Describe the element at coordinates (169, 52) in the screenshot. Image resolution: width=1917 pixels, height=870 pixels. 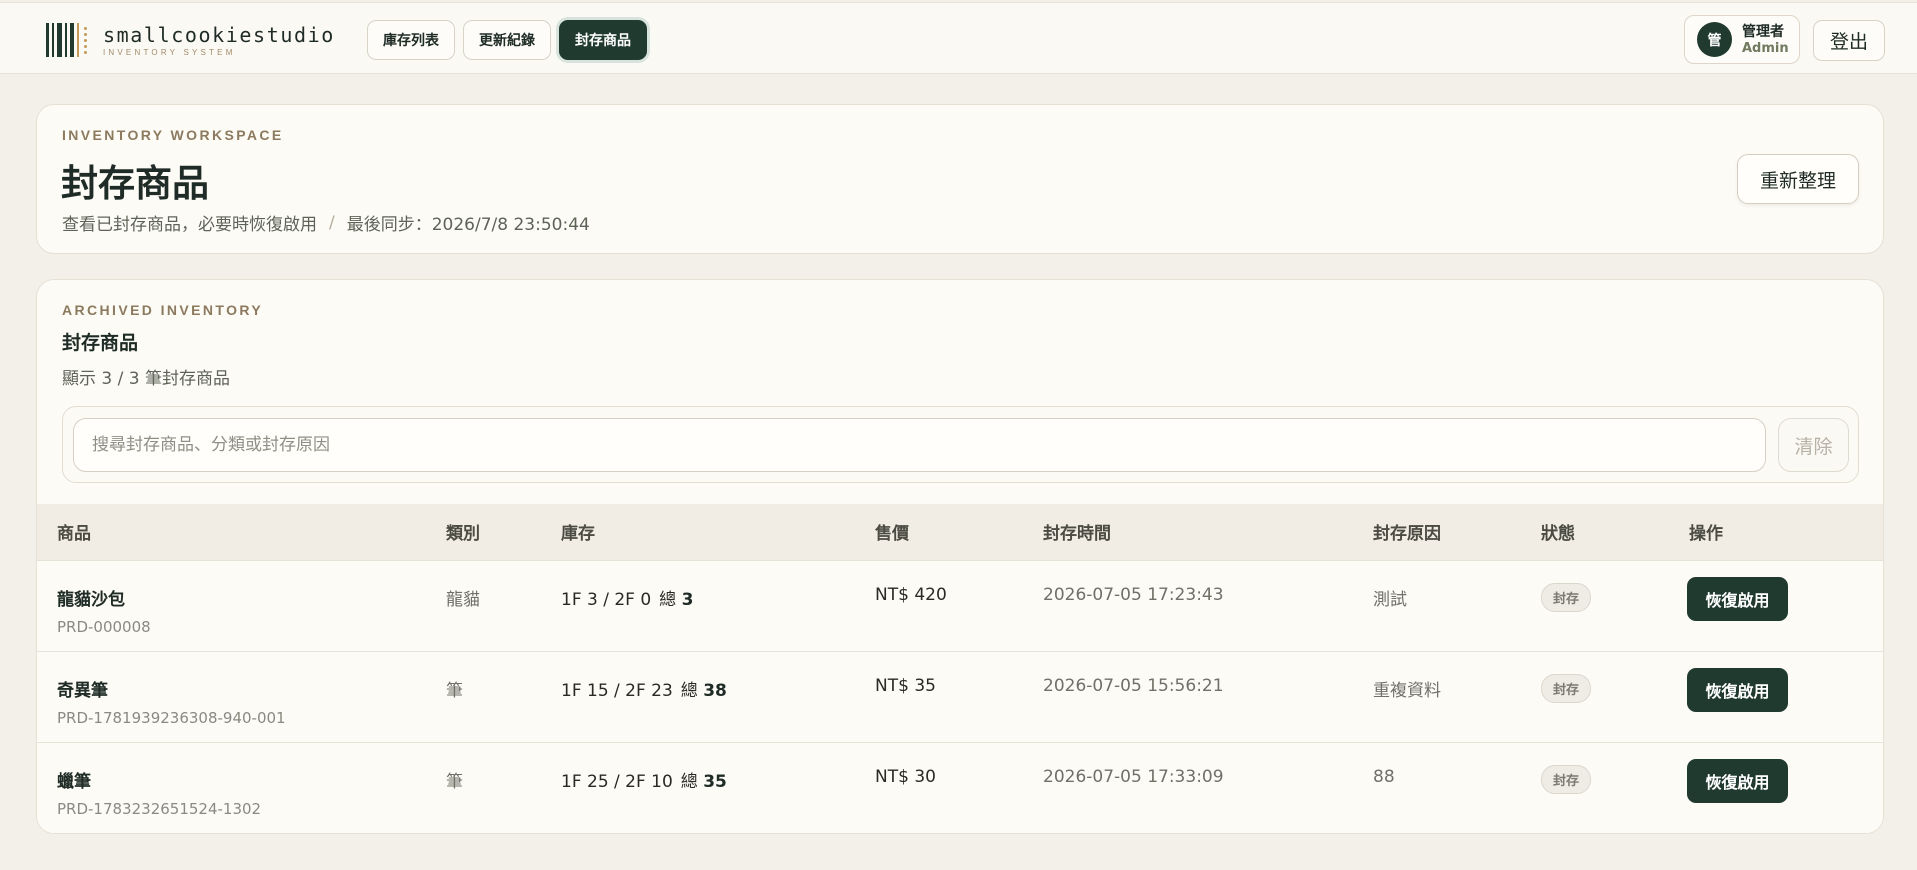
I see `brand-subtitle: INVENTORY SYSTEM` at that location.